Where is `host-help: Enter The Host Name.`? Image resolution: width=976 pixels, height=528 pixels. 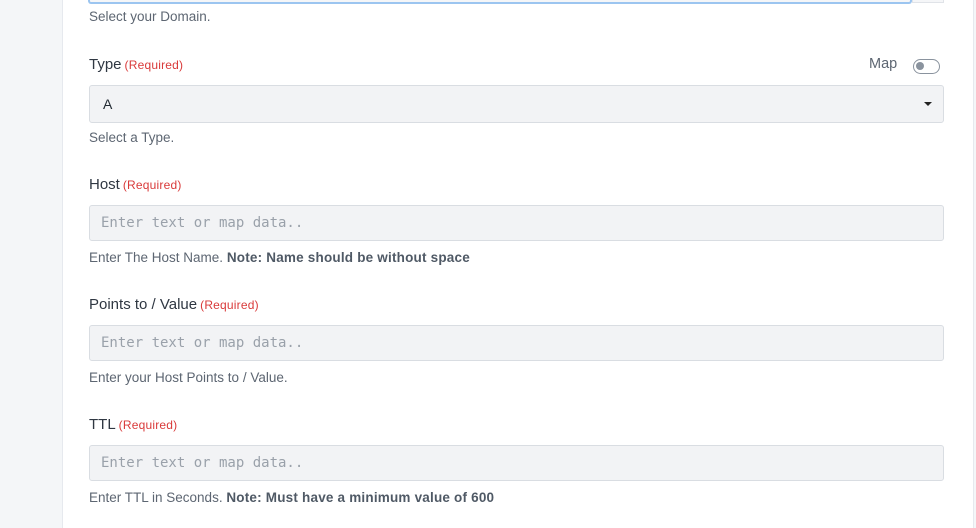 host-help: Enter The Host Name. is located at coordinates (156, 257).